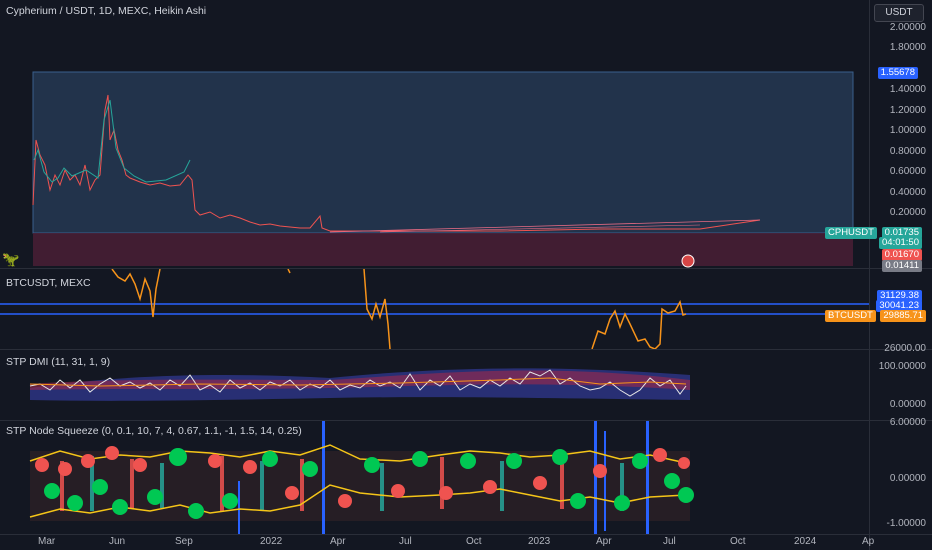  I want to click on time-label: 2024, so click(805, 541).